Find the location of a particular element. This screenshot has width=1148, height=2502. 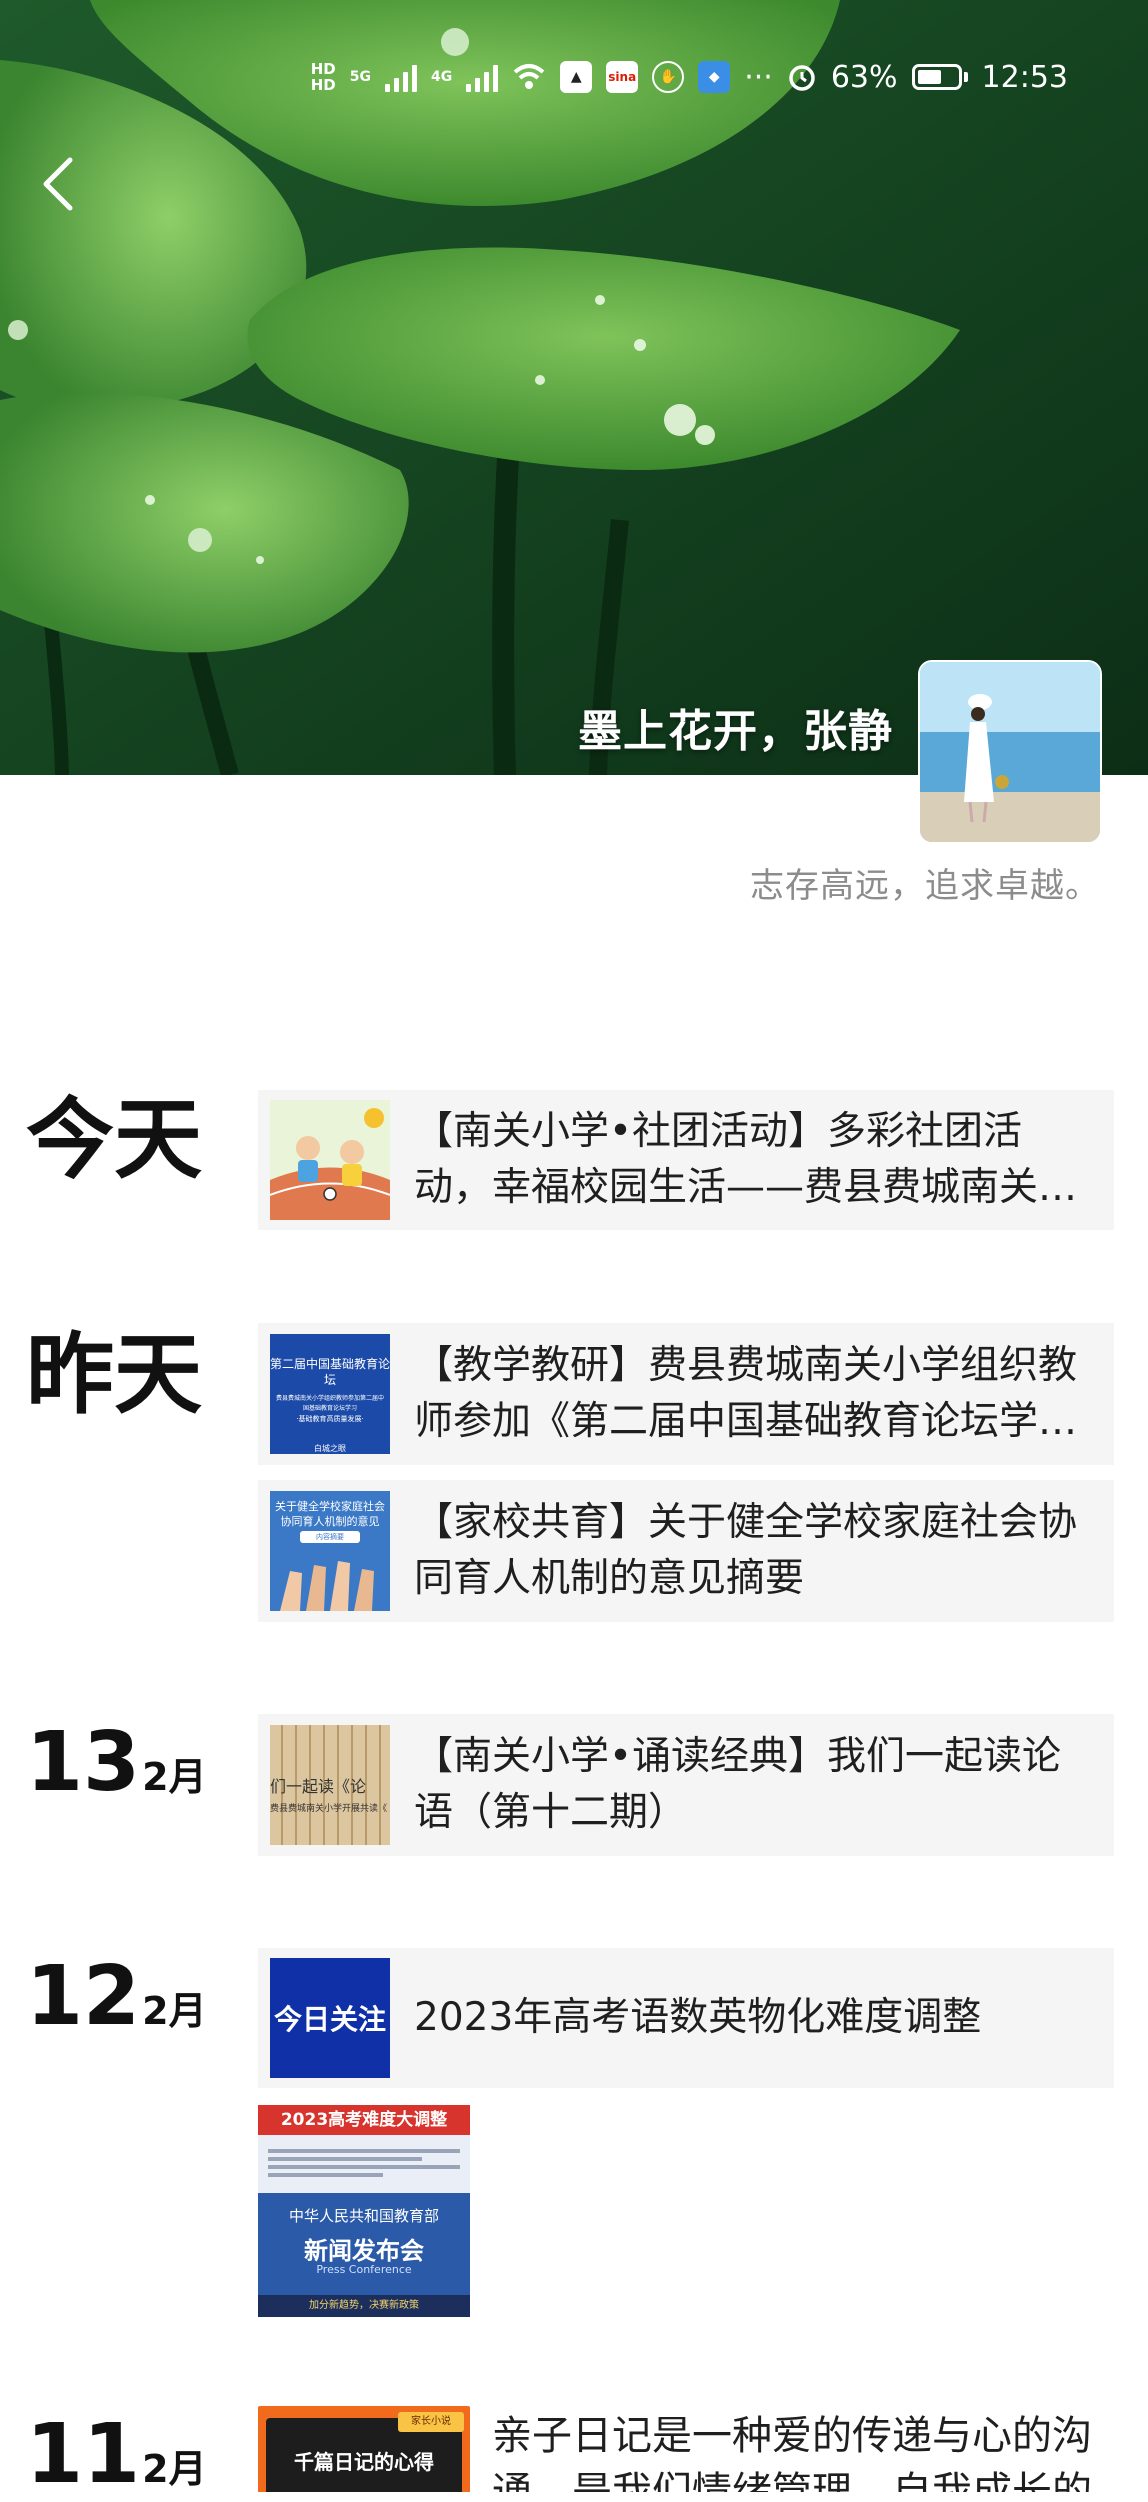

signal-2-icon is located at coordinates (482, 77).